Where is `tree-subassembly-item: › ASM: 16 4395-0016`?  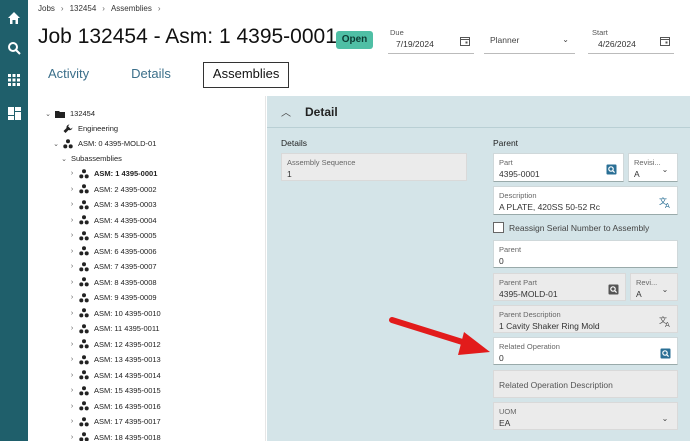
tree-subassembly-item: › ASM: 16 4395-0016 is located at coordinates (114, 406).